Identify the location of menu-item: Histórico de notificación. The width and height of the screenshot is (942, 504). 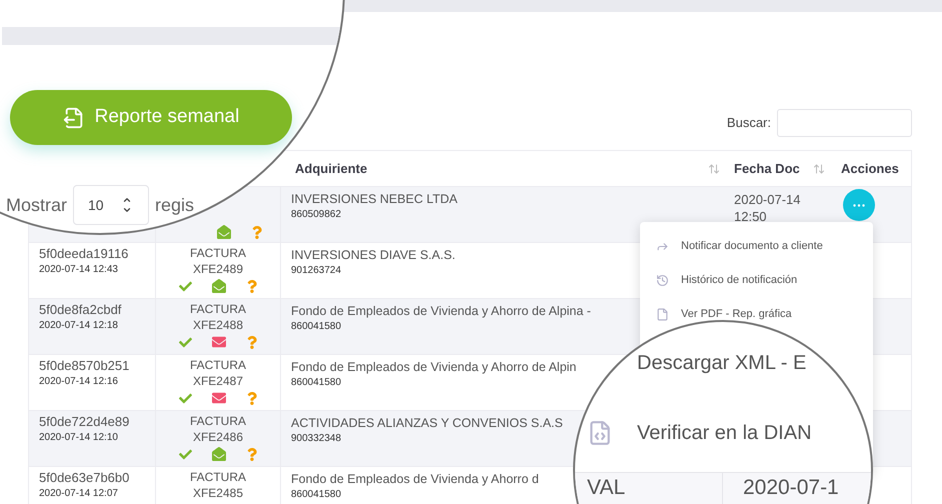
(739, 280).